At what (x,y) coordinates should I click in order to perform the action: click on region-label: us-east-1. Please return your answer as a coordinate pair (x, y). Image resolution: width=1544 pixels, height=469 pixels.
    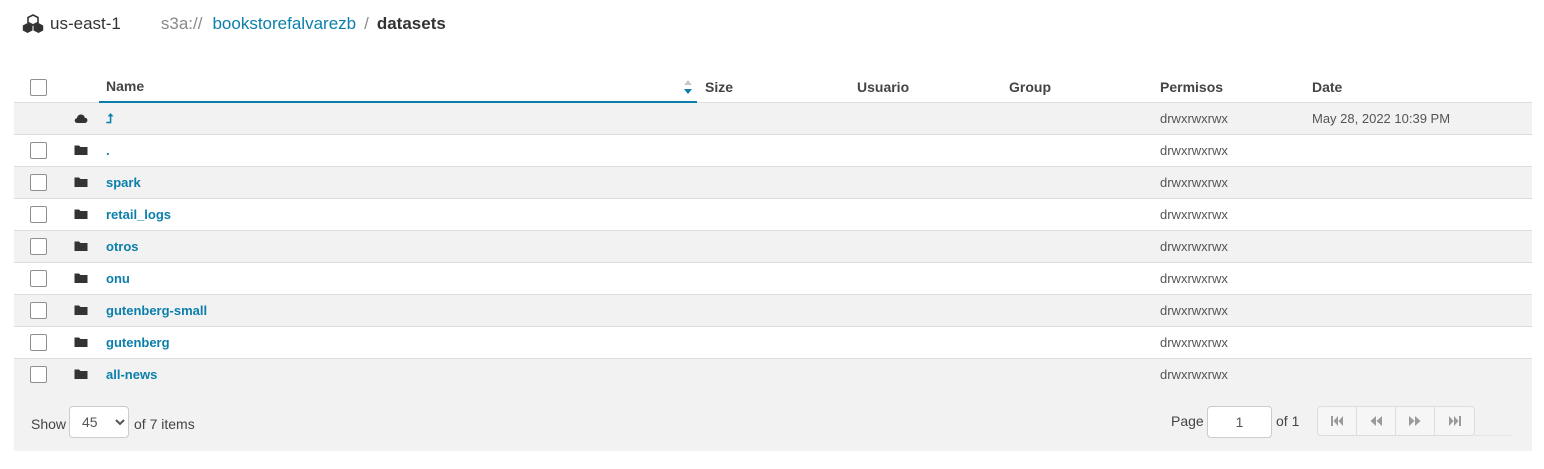
    Looking at the image, I should click on (85, 23).